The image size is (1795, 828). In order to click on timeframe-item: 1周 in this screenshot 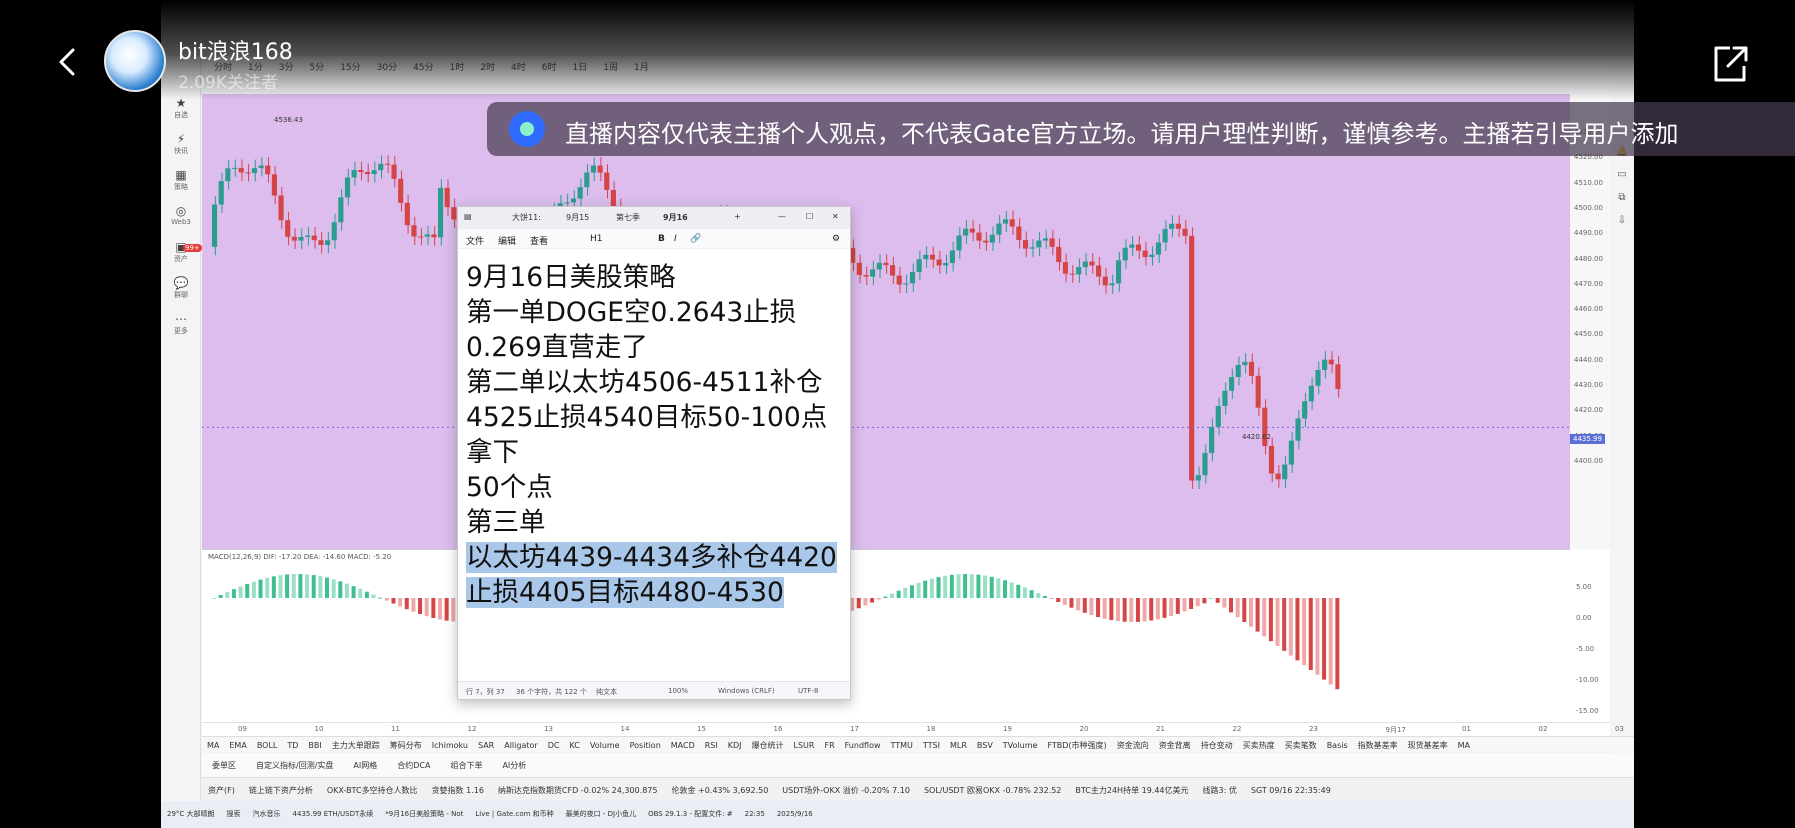, I will do `click(610, 66)`.